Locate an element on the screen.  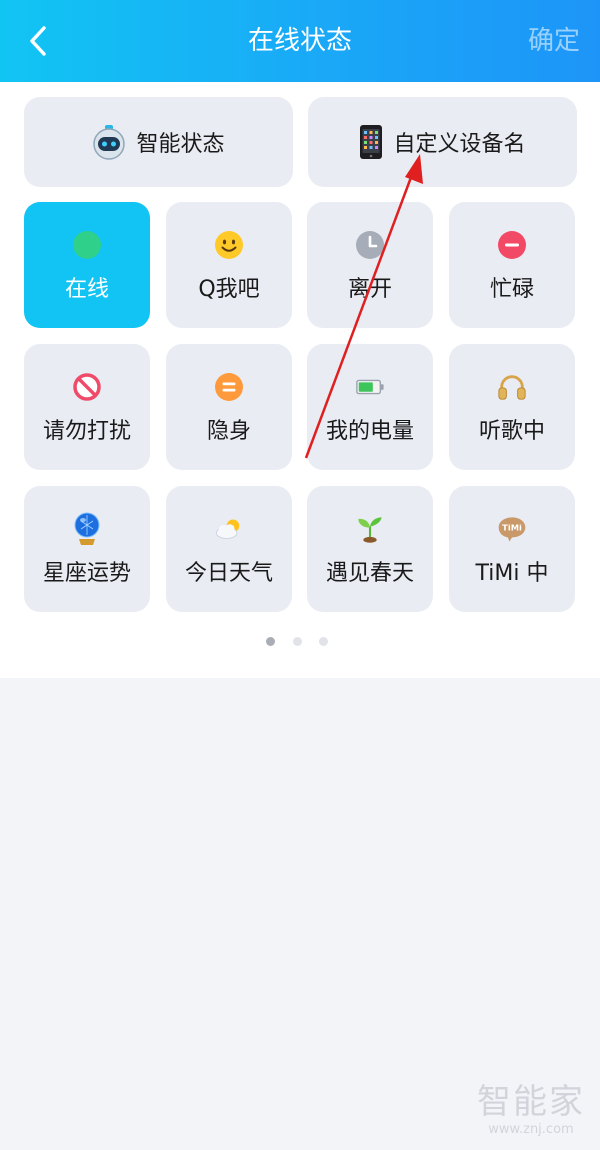
invisible-icon is located at coordinates (229, 387).